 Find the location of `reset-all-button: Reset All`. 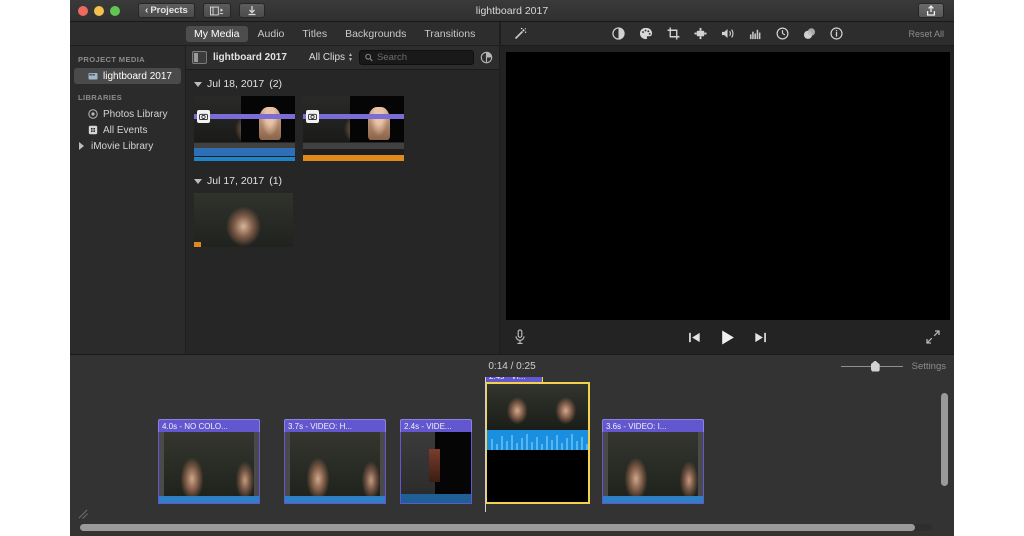

reset-all-button: Reset All is located at coordinates (926, 34).